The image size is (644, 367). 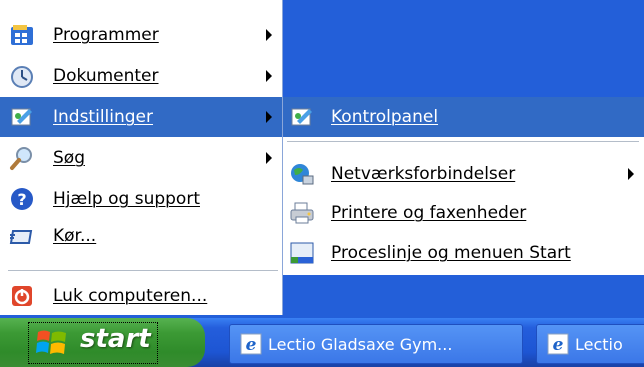 I want to click on submenu-item-label: Proceslinje og menuen Start, so click(x=451, y=253).